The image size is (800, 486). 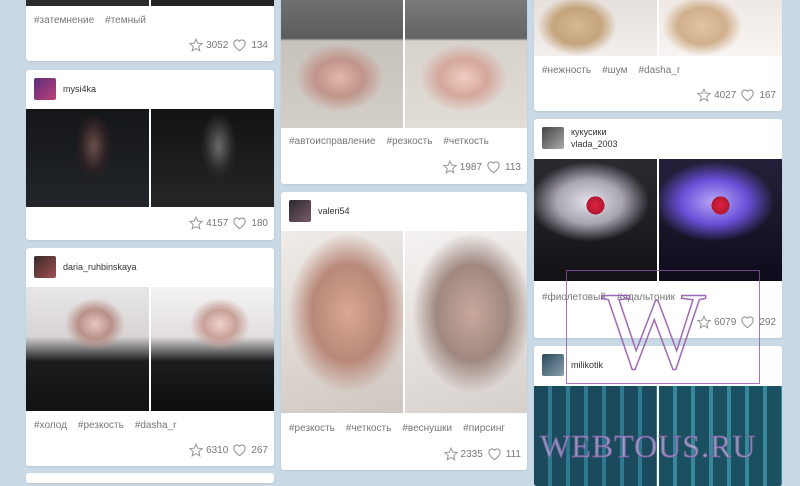 I want to click on photo-card: #затемнение #темный 3052 134, so click(x=150, y=30).